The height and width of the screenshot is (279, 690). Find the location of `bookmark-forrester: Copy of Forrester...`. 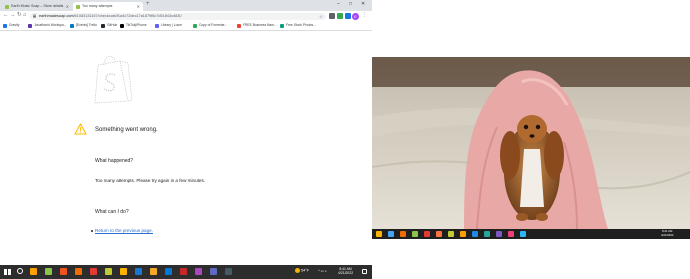

bookmark-forrester: Copy of Forrester... is located at coordinates (210, 25).